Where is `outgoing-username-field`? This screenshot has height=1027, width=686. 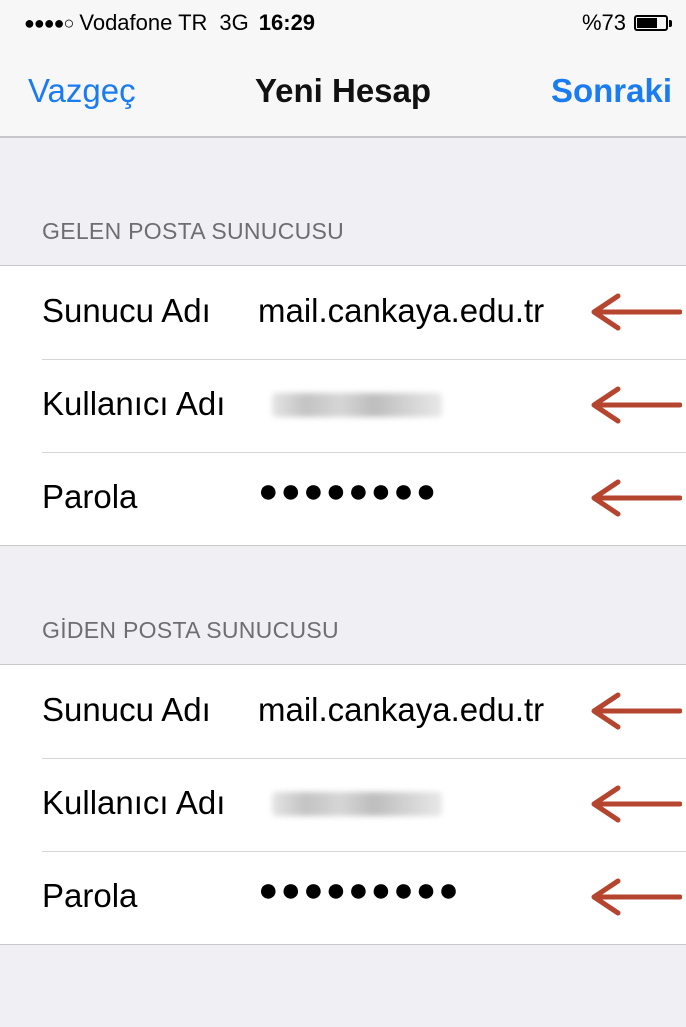
outgoing-username-field is located at coordinates (357, 804).